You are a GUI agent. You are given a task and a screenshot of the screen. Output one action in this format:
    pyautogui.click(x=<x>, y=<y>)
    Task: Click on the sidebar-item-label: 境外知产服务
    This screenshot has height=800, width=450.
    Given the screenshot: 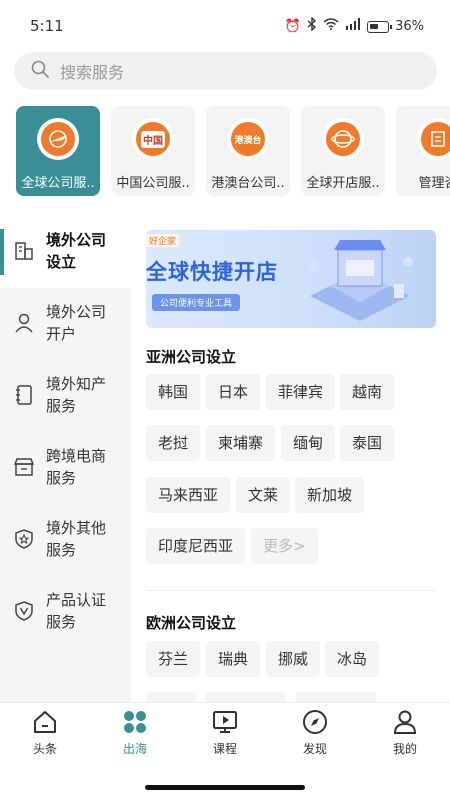 What is the action you would take?
    pyautogui.click(x=76, y=395)
    